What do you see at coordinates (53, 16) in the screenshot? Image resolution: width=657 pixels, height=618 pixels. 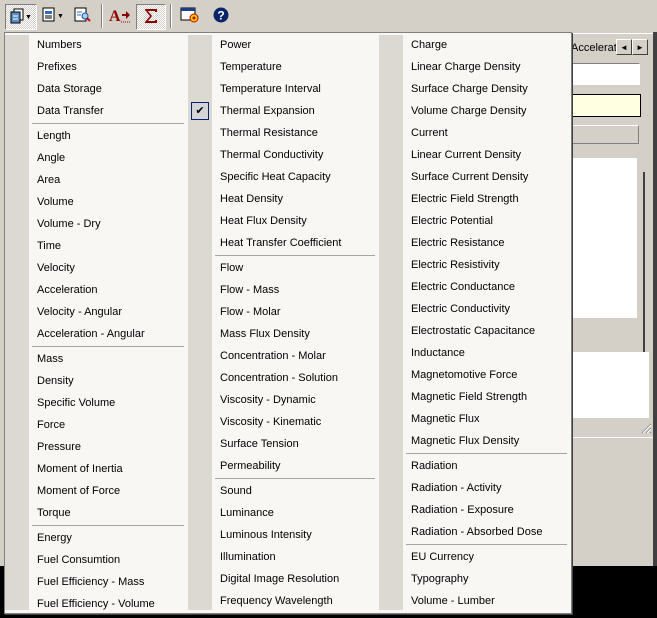 I see `document-menu-button: ▼` at bounding box center [53, 16].